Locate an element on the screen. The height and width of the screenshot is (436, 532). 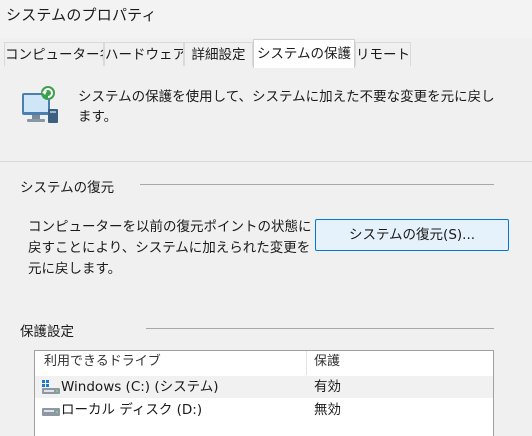
protection-section-label: 保護設定 is located at coordinates (47, 332).